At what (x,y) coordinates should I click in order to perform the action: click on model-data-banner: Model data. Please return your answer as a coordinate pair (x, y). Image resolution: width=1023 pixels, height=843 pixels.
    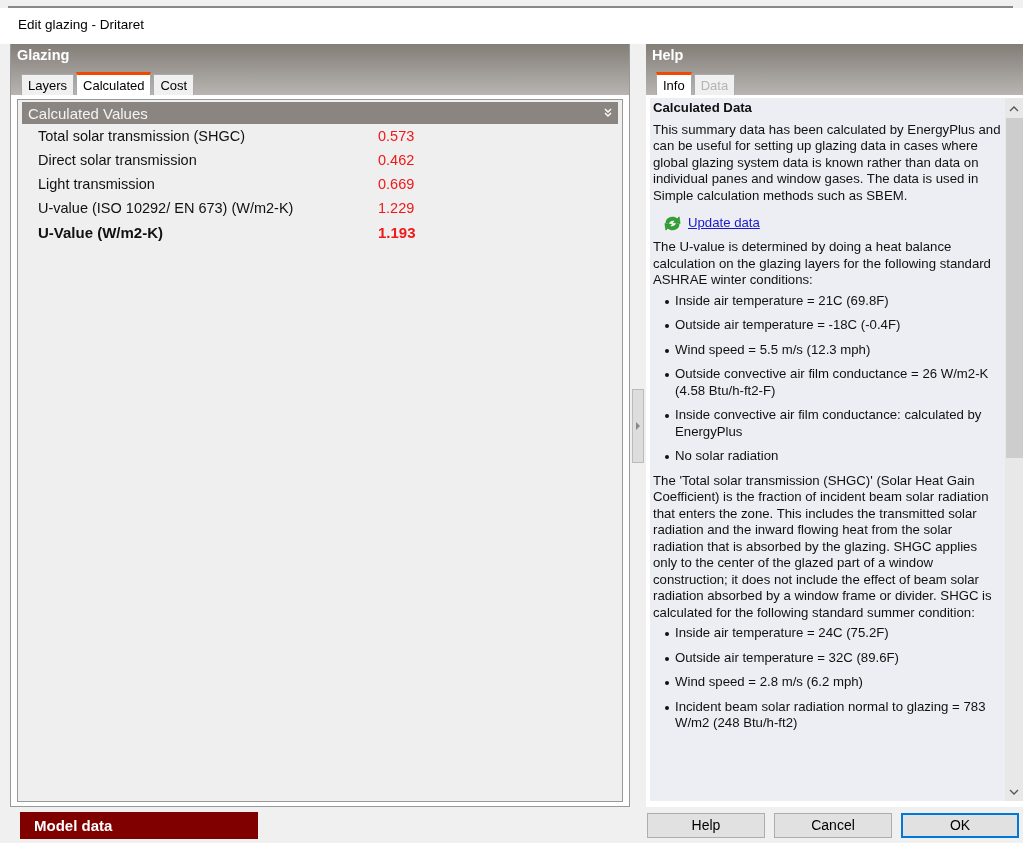
    Looking at the image, I should click on (139, 825).